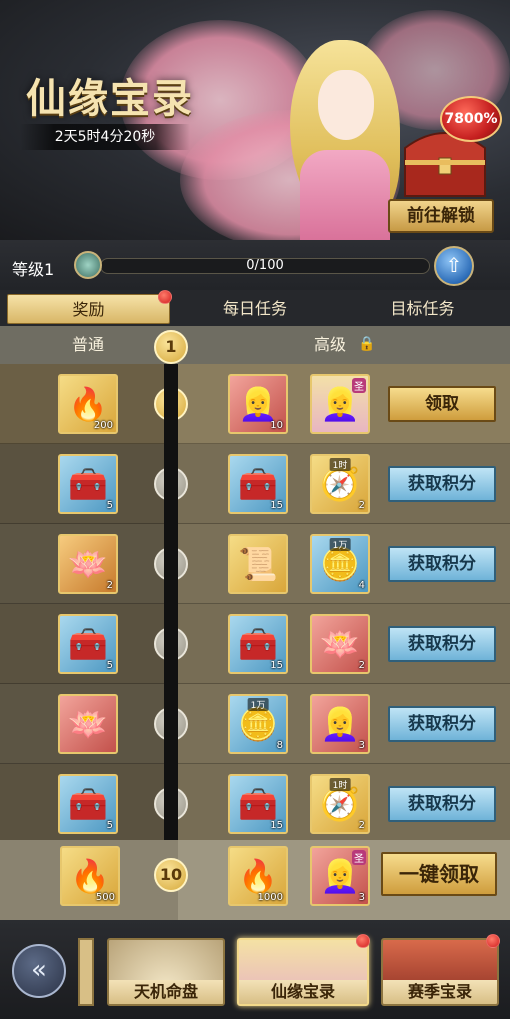 This screenshot has height=1019, width=510. Describe the element at coordinates (440, 972) in the screenshot. I see `nav-season: 赛季宝录` at that location.